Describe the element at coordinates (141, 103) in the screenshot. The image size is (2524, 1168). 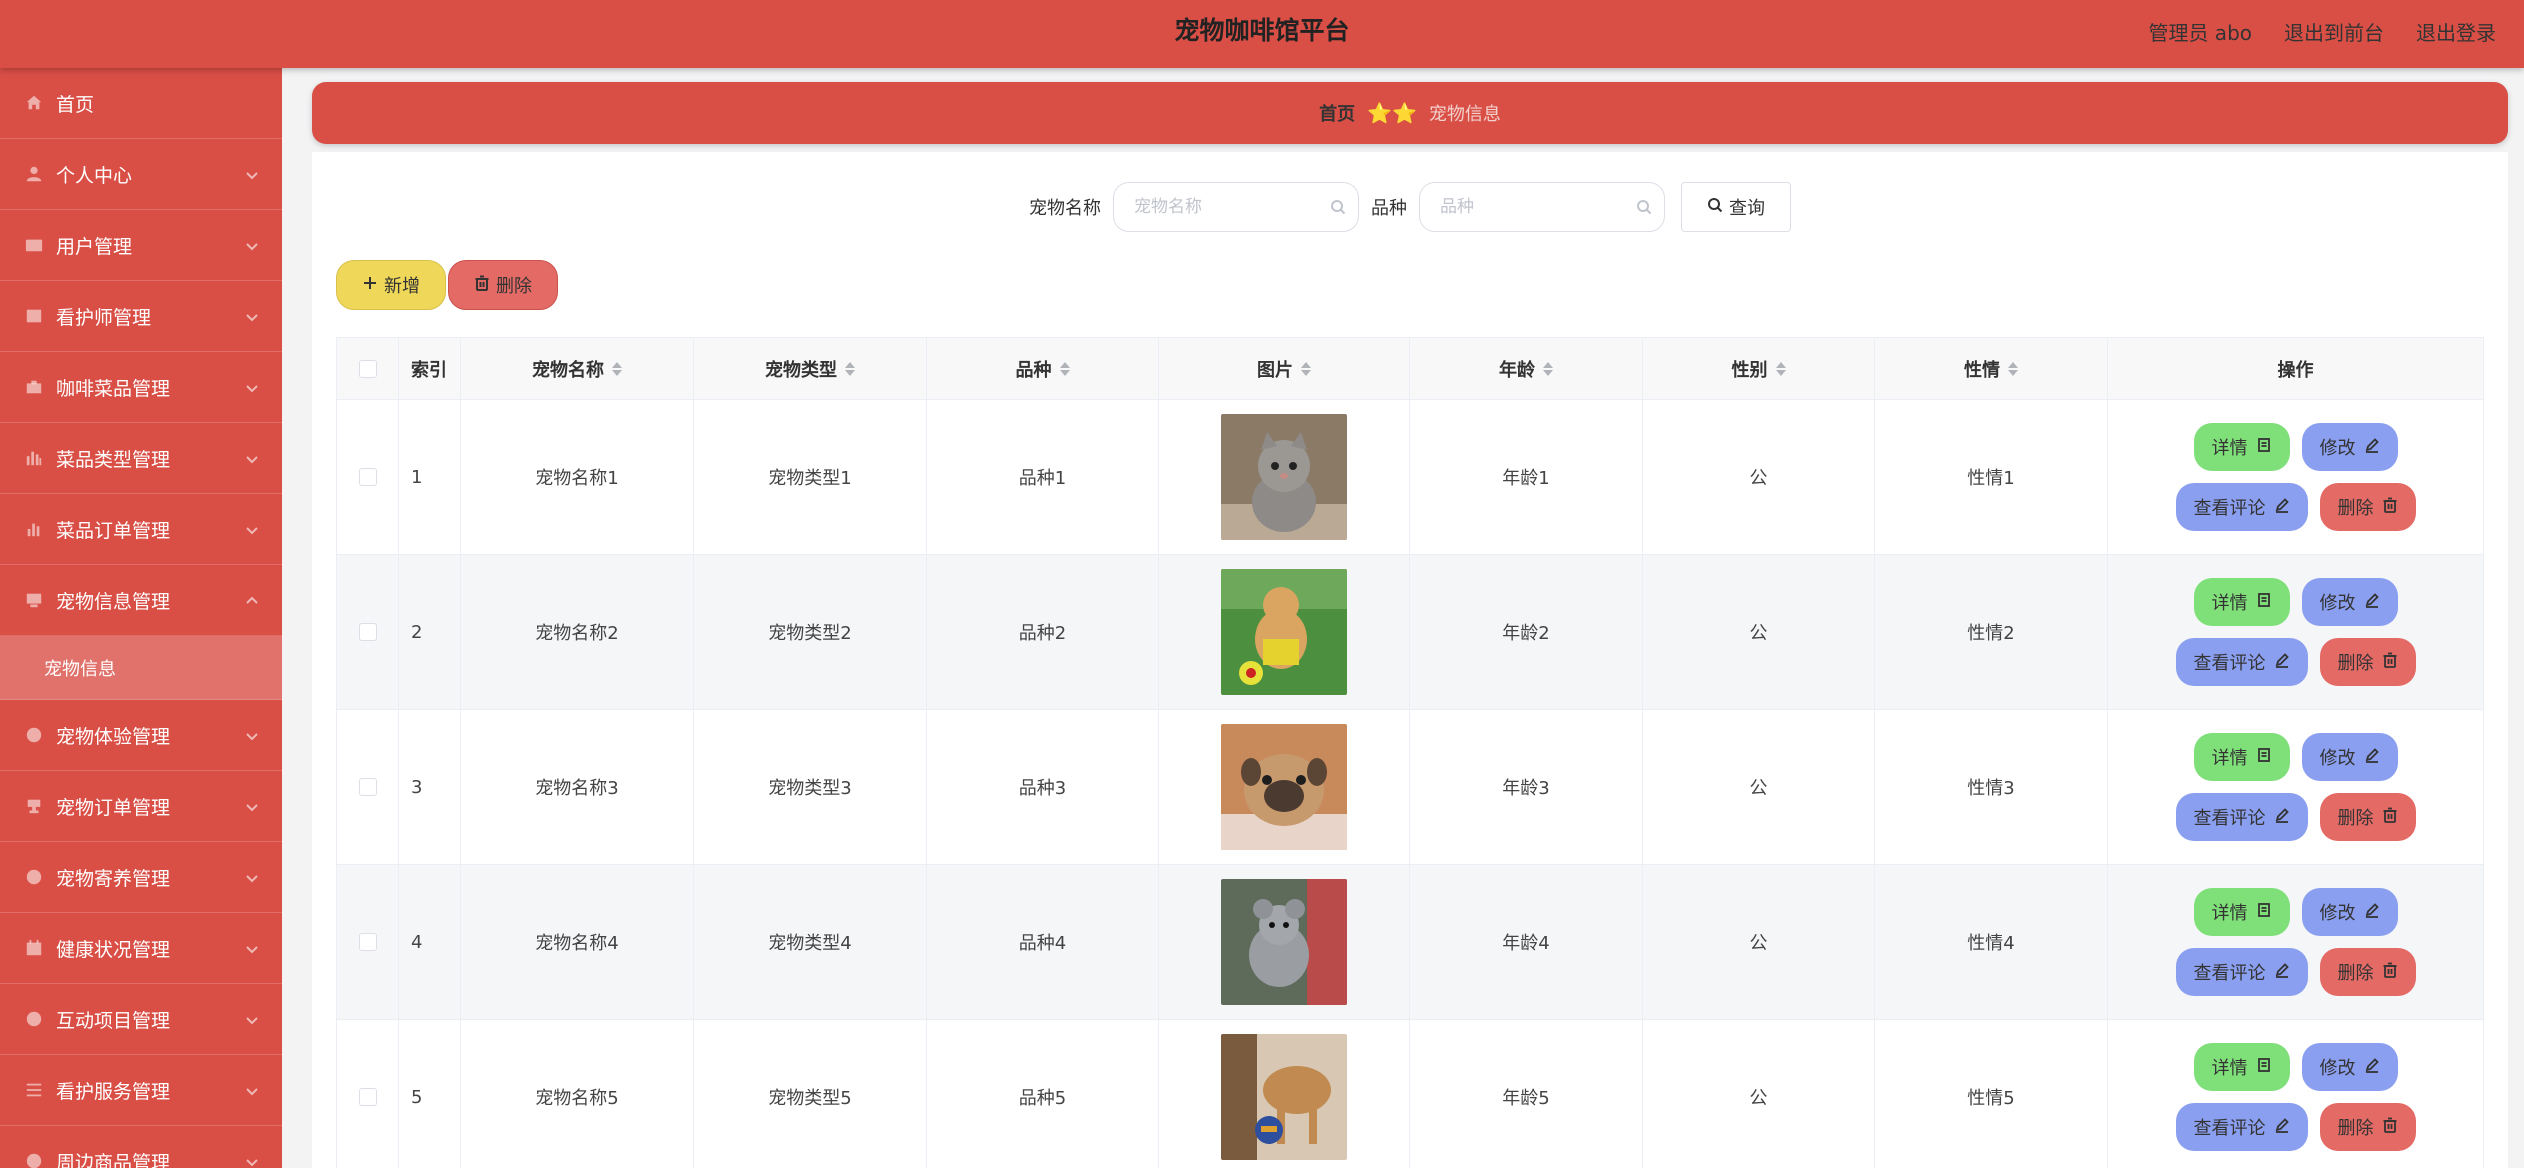
I see `sidebar-item-0: 首页` at that location.